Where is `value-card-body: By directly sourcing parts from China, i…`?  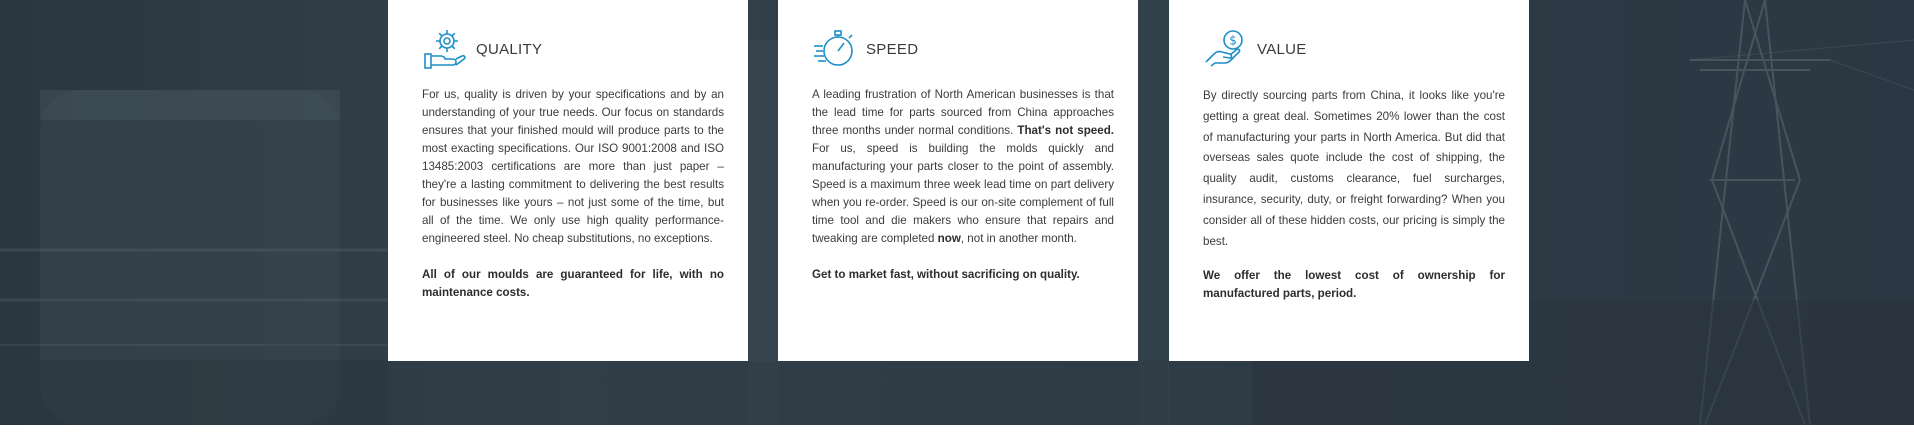
value-card-body: By directly sourcing parts from China, i… is located at coordinates (1354, 194).